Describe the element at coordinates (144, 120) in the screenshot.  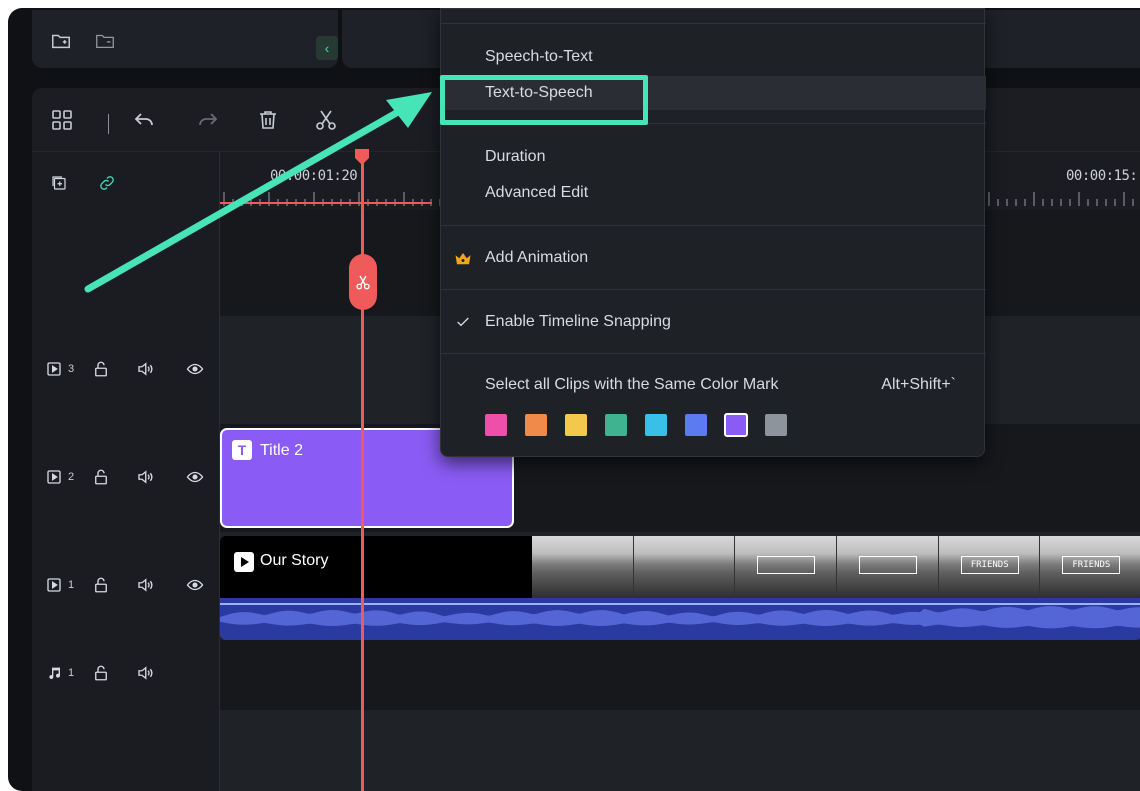
I see `undo-icon` at that location.